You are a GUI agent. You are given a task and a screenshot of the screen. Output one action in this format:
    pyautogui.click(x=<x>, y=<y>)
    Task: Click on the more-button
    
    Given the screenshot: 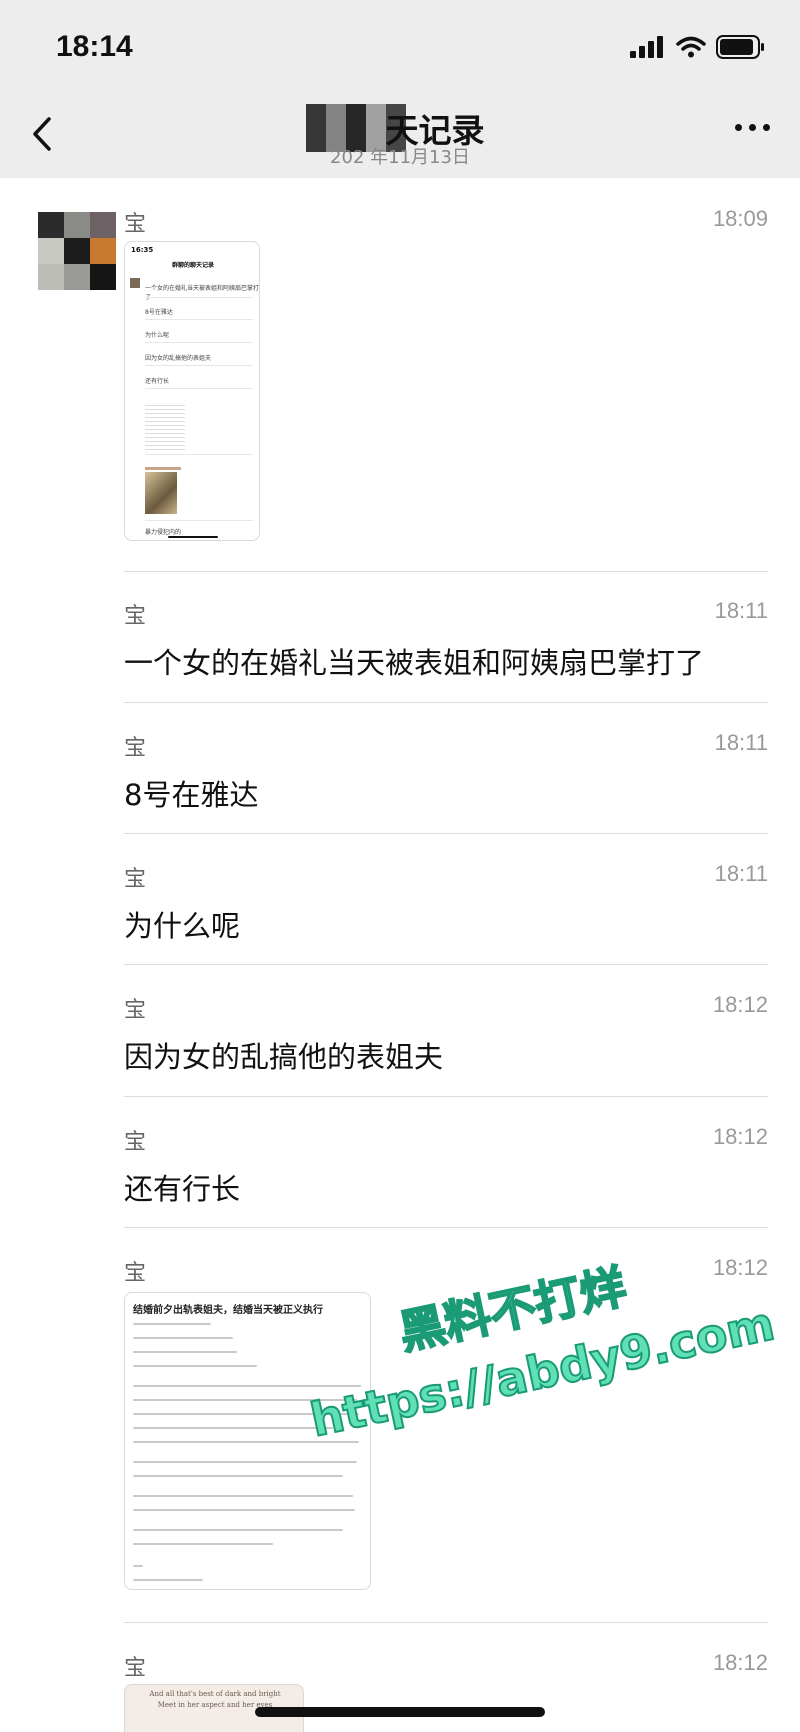 What is the action you would take?
    pyautogui.click(x=752, y=127)
    